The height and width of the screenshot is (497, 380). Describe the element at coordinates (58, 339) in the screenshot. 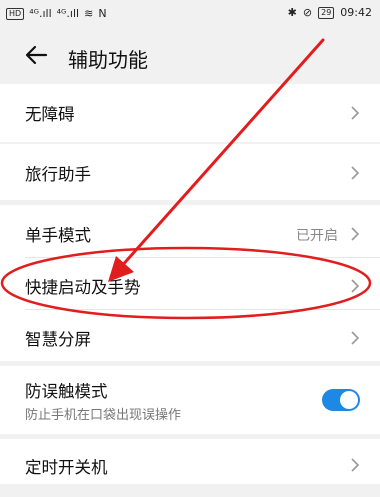

I see `list-item-label: 智慧分屏` at that location.